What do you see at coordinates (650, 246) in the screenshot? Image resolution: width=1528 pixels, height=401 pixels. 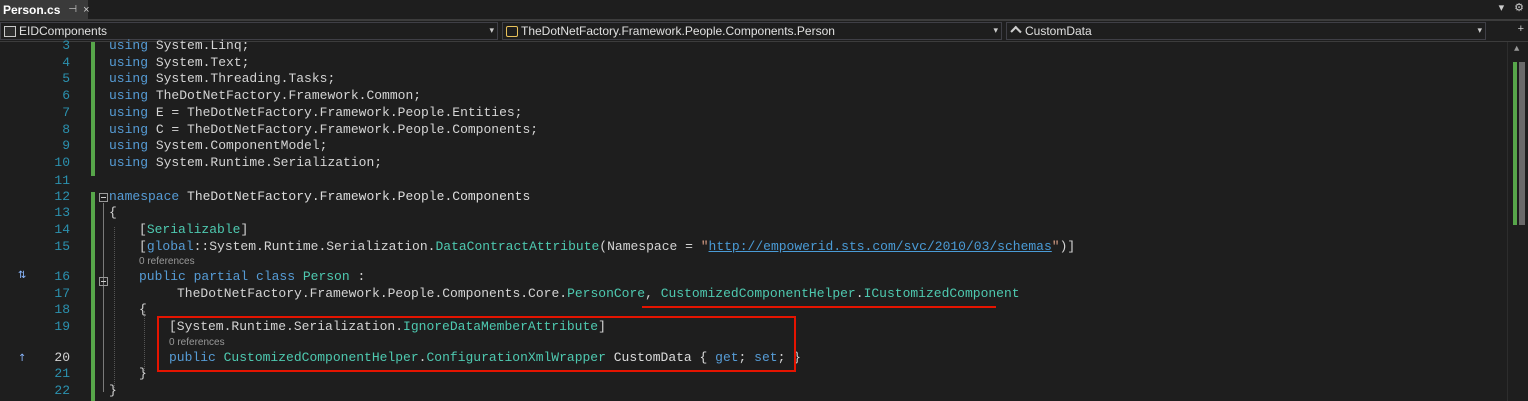 I see `code-text: (Namespace =` at bounding box center [650, 246].